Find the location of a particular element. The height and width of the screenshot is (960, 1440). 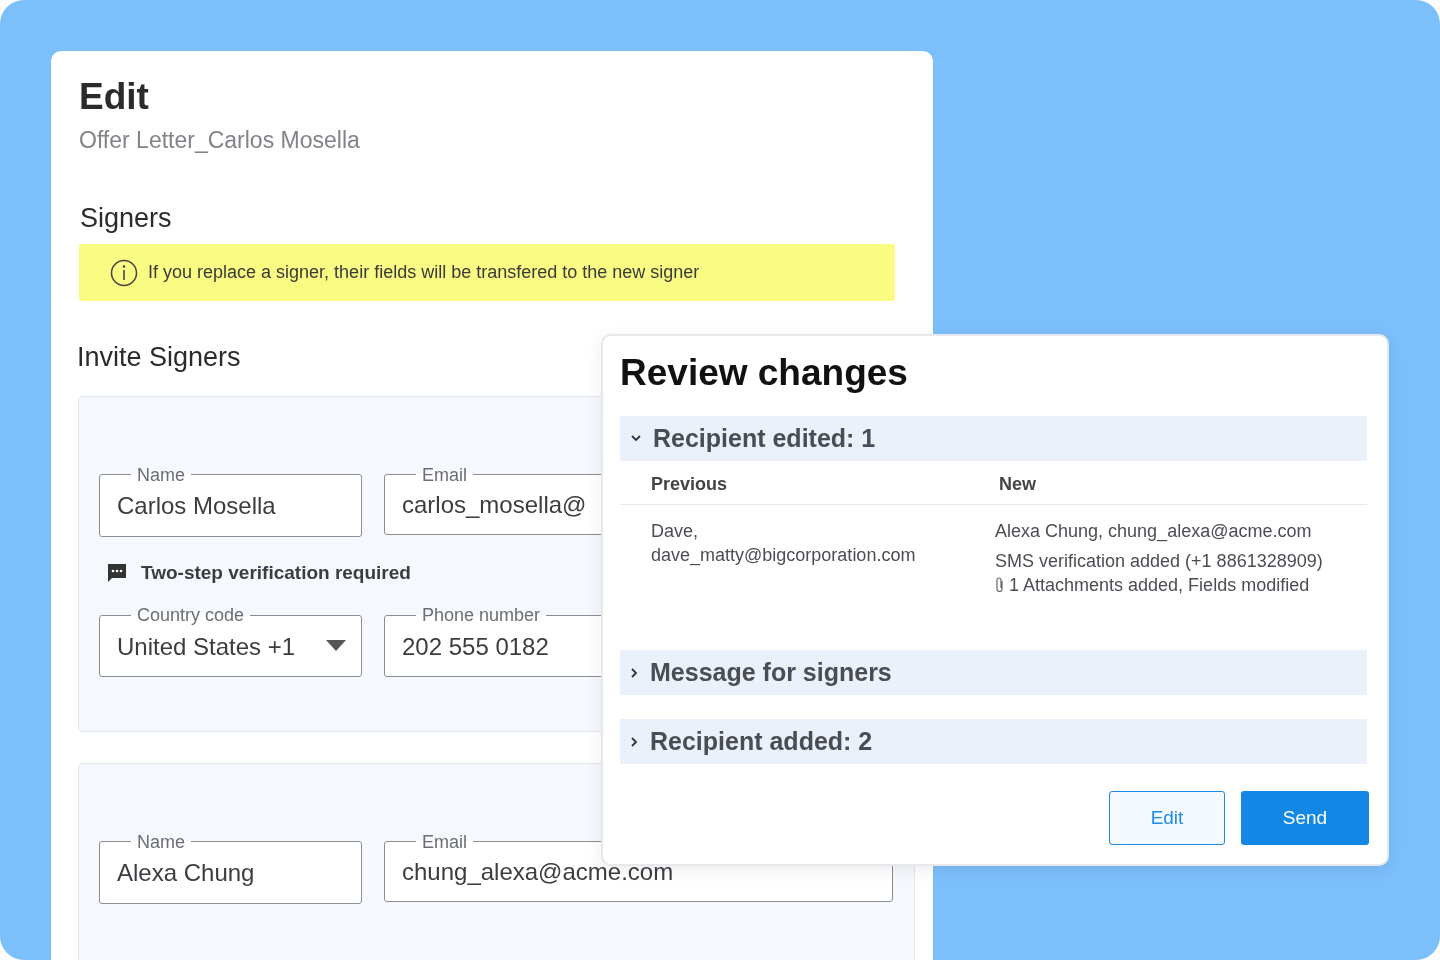

new-value: SMS verification added (+1 8861328909) is located at coordinates (1159, 561).